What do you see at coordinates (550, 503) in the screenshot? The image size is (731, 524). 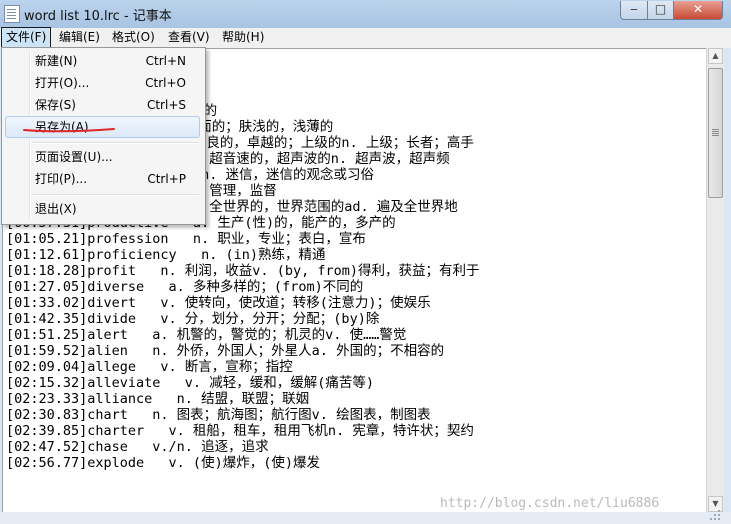 I see `watermark: http://blog.csdn.net/liu6886` at bounding box center [550, 503].